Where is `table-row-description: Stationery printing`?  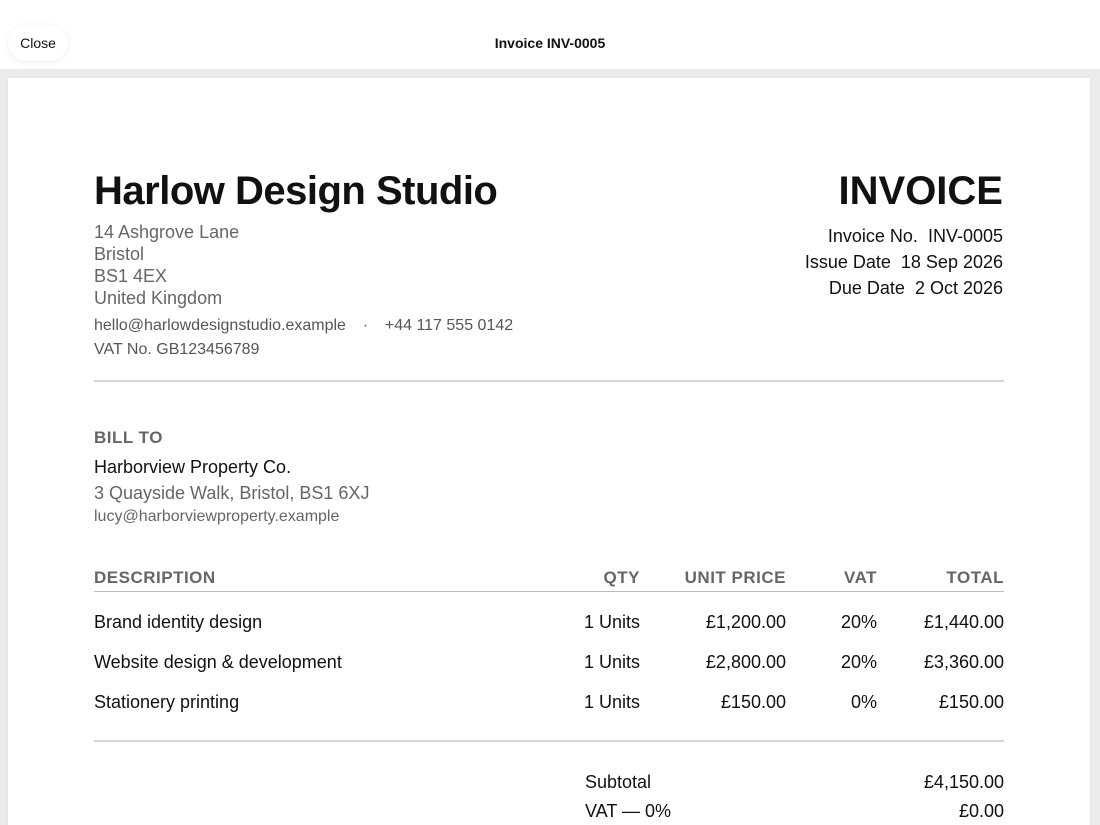 table-row-description: Stationery printing is located at coordinates (167, 702).